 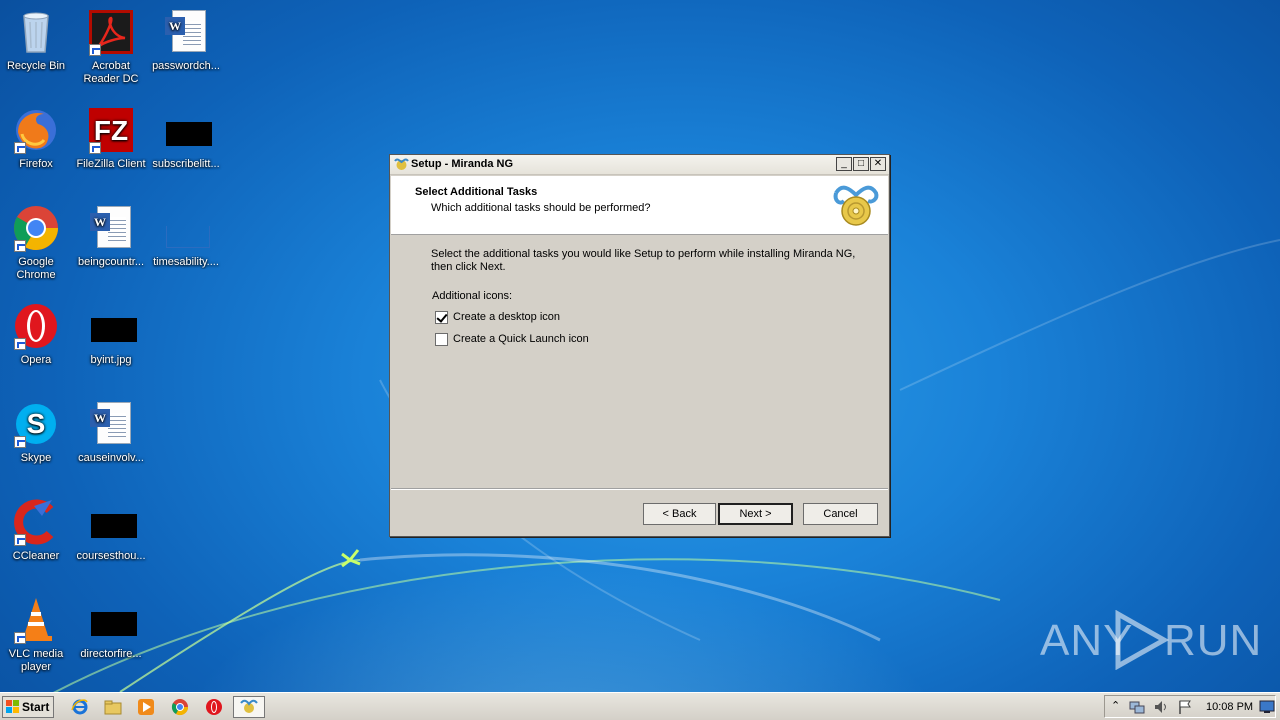 I want to click on desktop-icon-recycle-bin: Recycle Bin, so click(x=37, y=40).